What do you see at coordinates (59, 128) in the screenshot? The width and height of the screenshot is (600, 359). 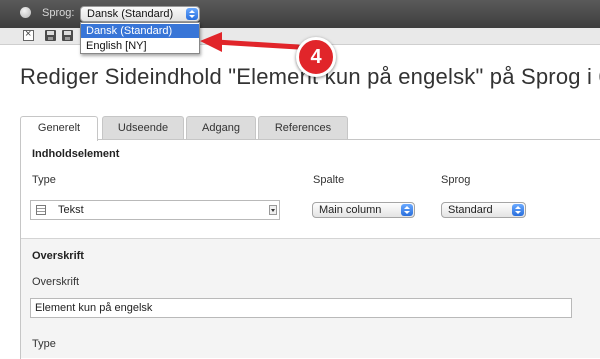 I see `tab-generelt: Generelt` at bounding box center [59, 128].